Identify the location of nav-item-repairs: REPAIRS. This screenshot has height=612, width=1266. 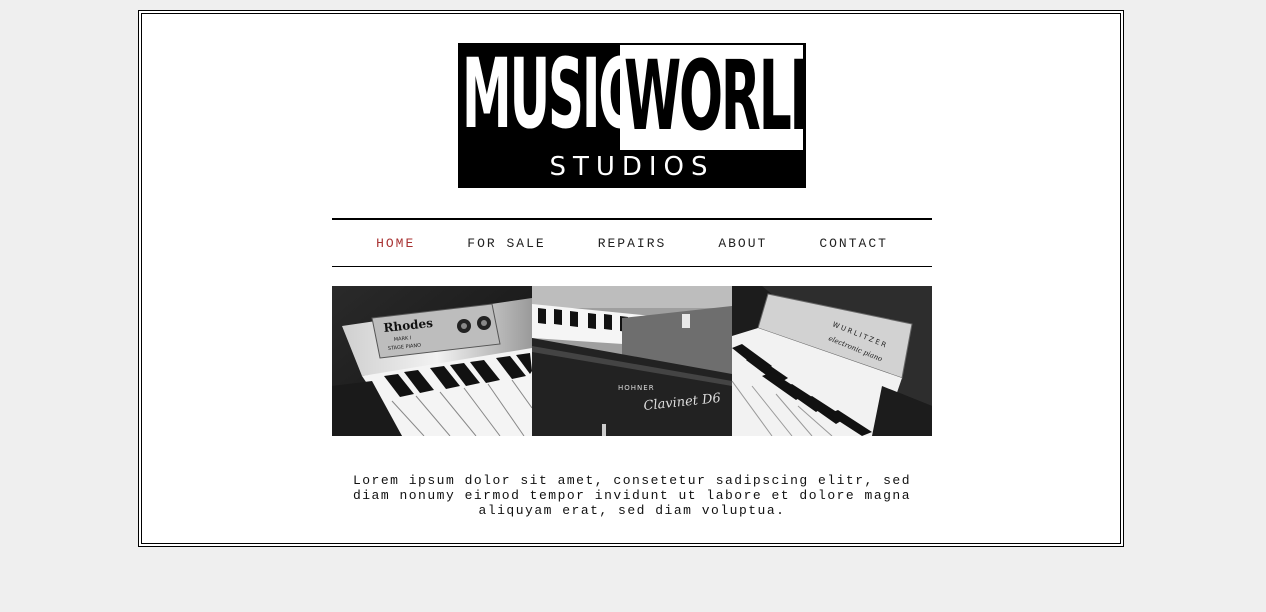
(632, 243).